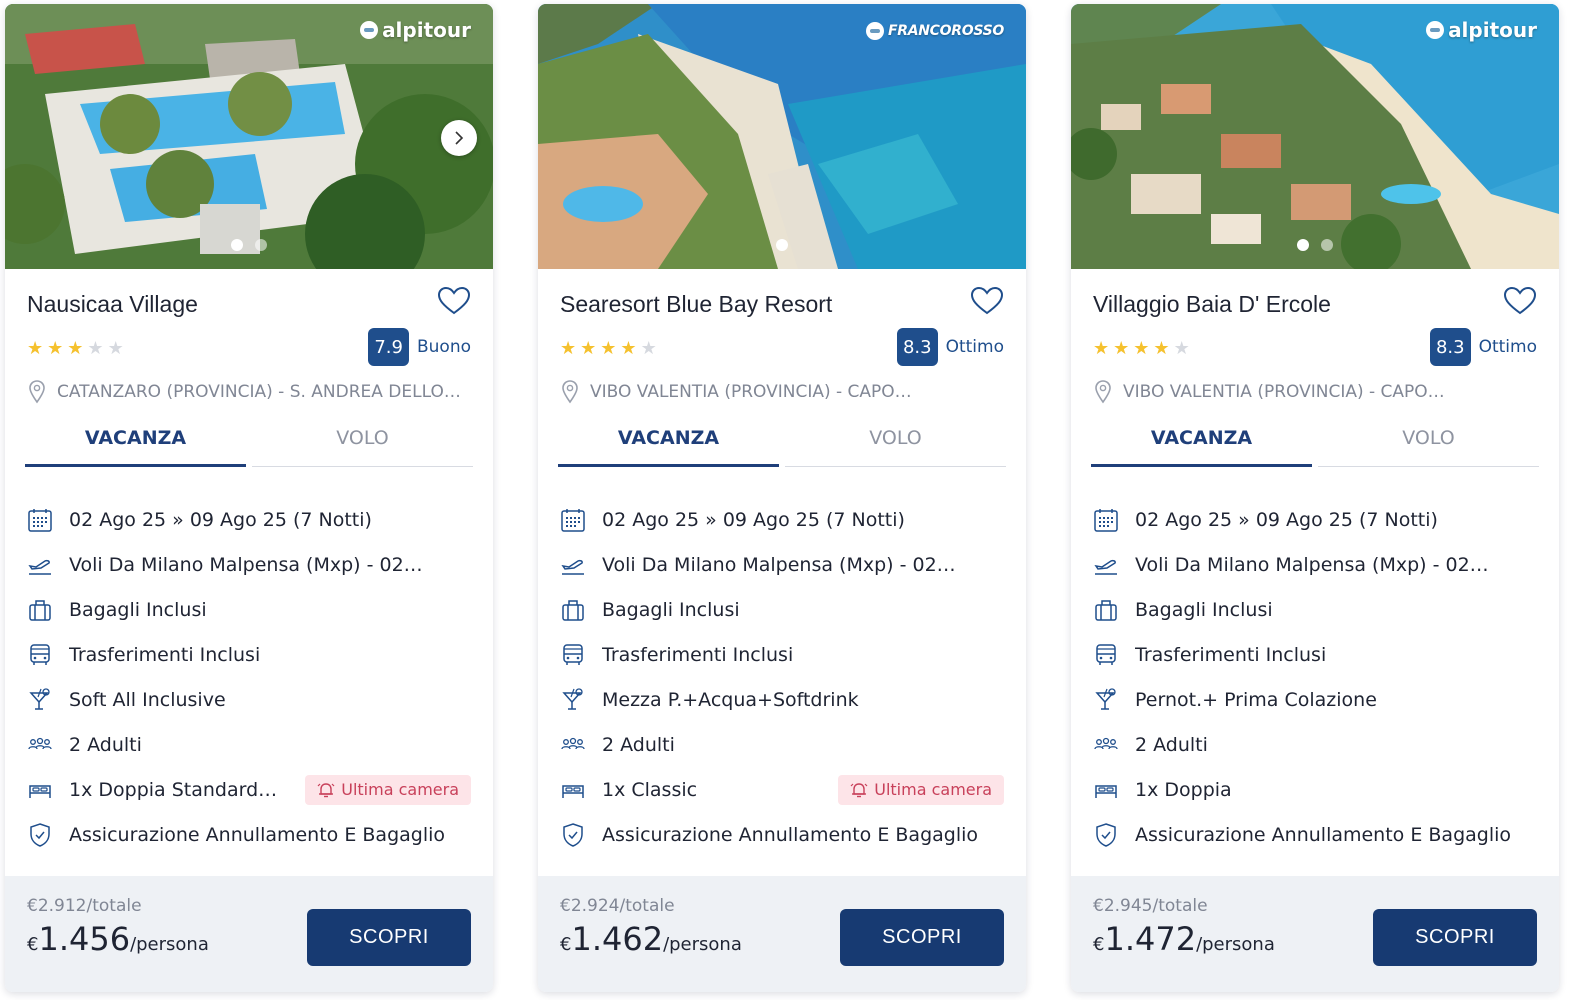 The height and width of the screenshot is (1000, 1578). Describe the element at coordinates (696, 304) in the screenshot. I see `hotel-name: Searesort Blue Bay Resort` at that location.